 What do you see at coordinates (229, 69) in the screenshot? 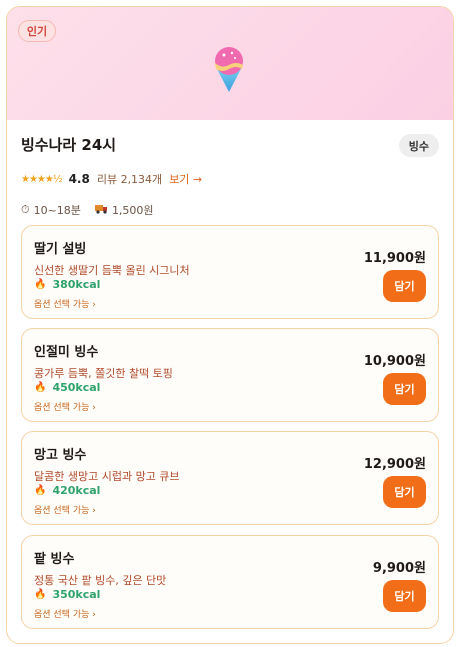
I see `shaved-ice-icon` at bounding box center [229, 69].